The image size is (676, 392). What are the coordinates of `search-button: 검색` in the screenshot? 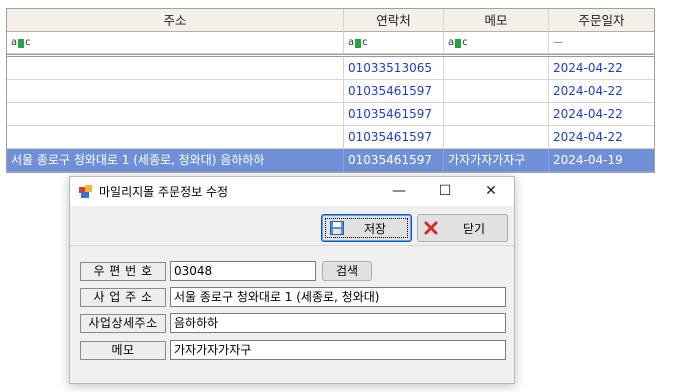 It's located at (347, 271).